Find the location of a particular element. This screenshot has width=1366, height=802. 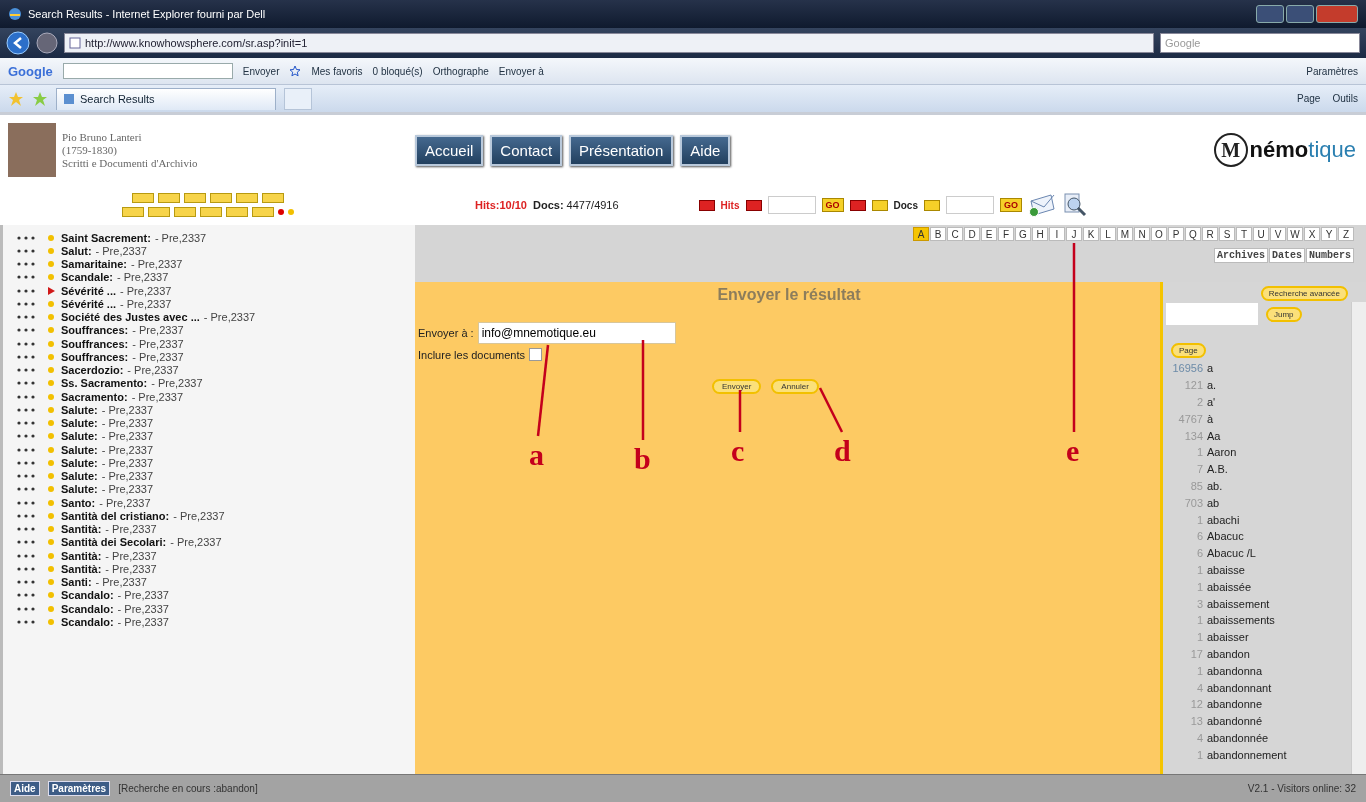

hit-number-field is located at coordinates (791, 205).